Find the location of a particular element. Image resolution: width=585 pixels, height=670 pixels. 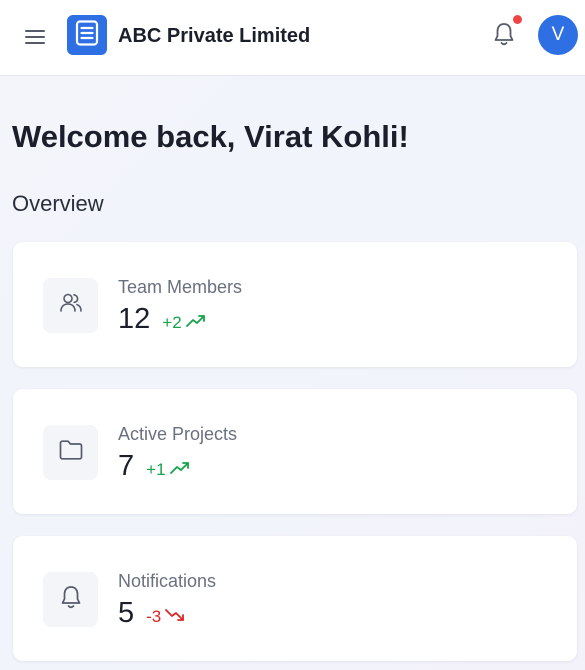

card-value: 12 is located at coordinates (134, 319).